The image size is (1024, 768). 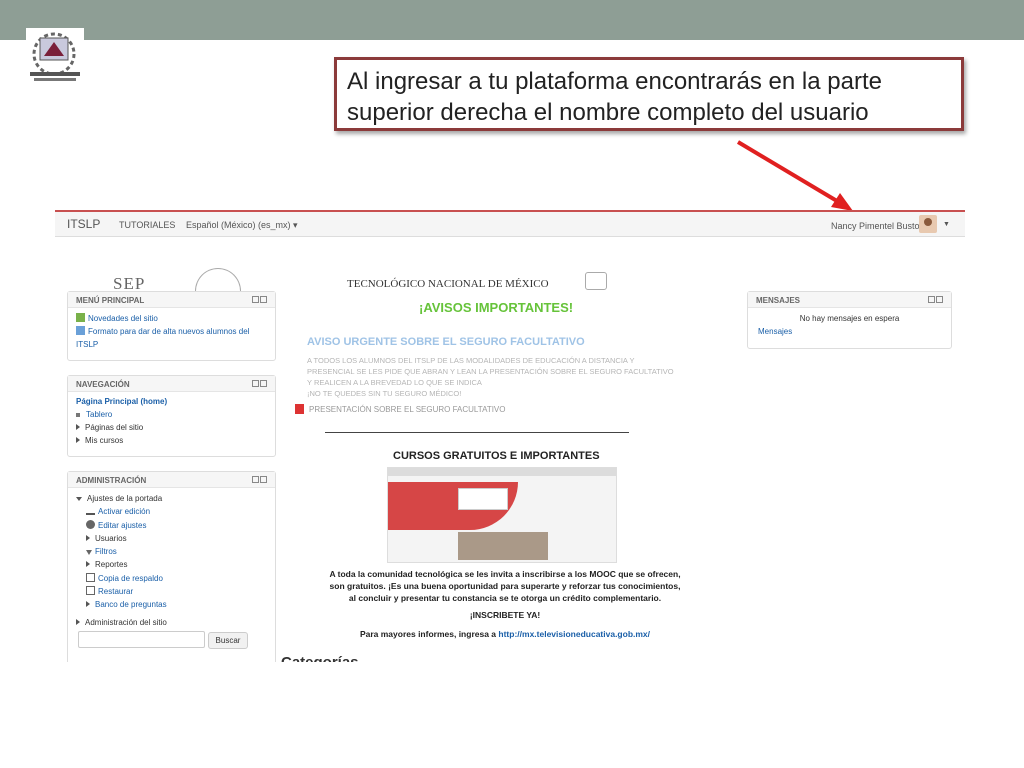 I want to click on forum-icon, so click(x=80, y=317).